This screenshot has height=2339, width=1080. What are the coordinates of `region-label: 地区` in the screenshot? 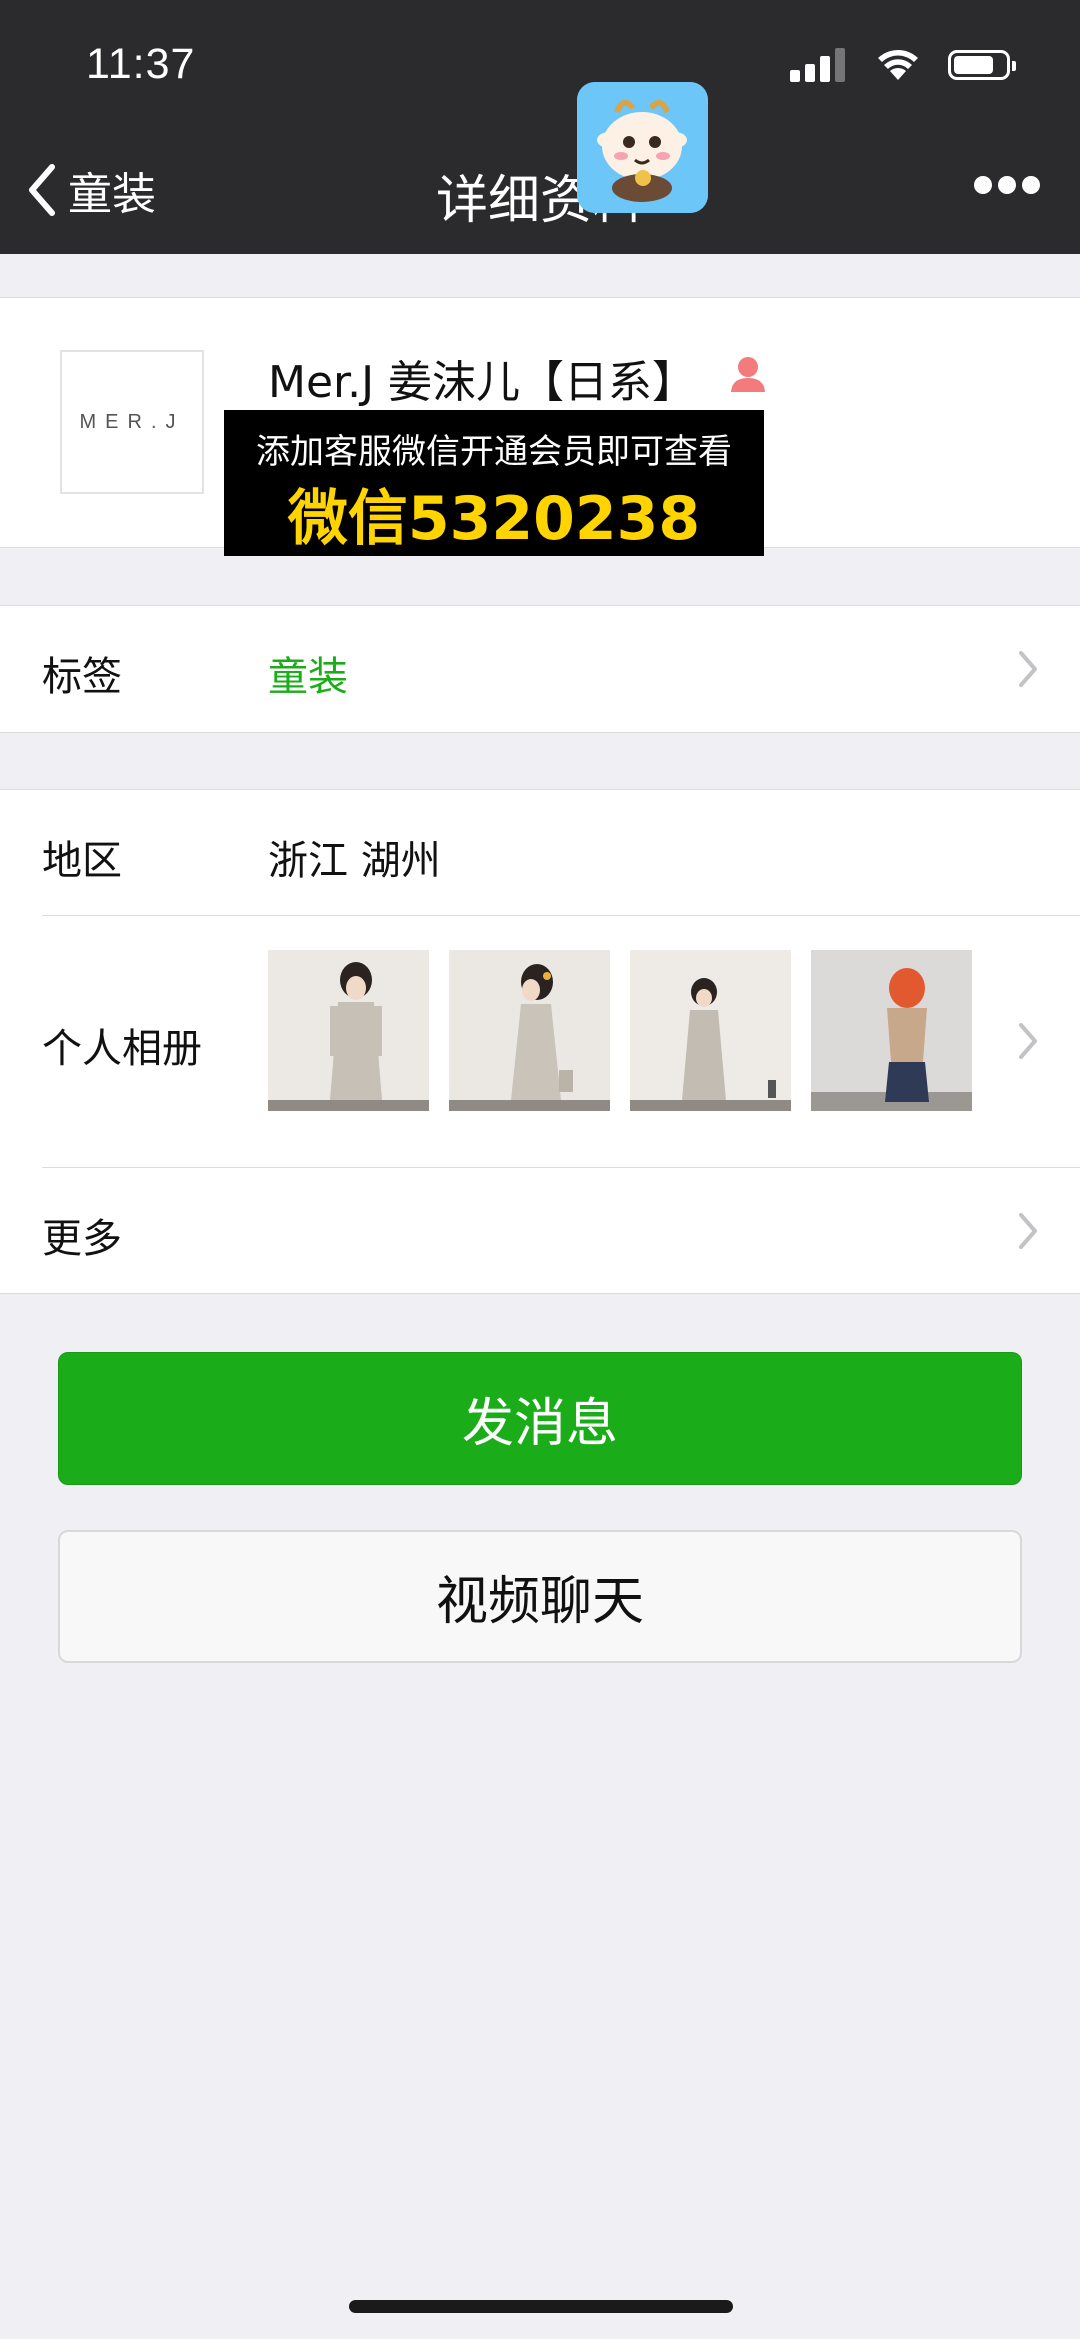 It's located at (82, 861).